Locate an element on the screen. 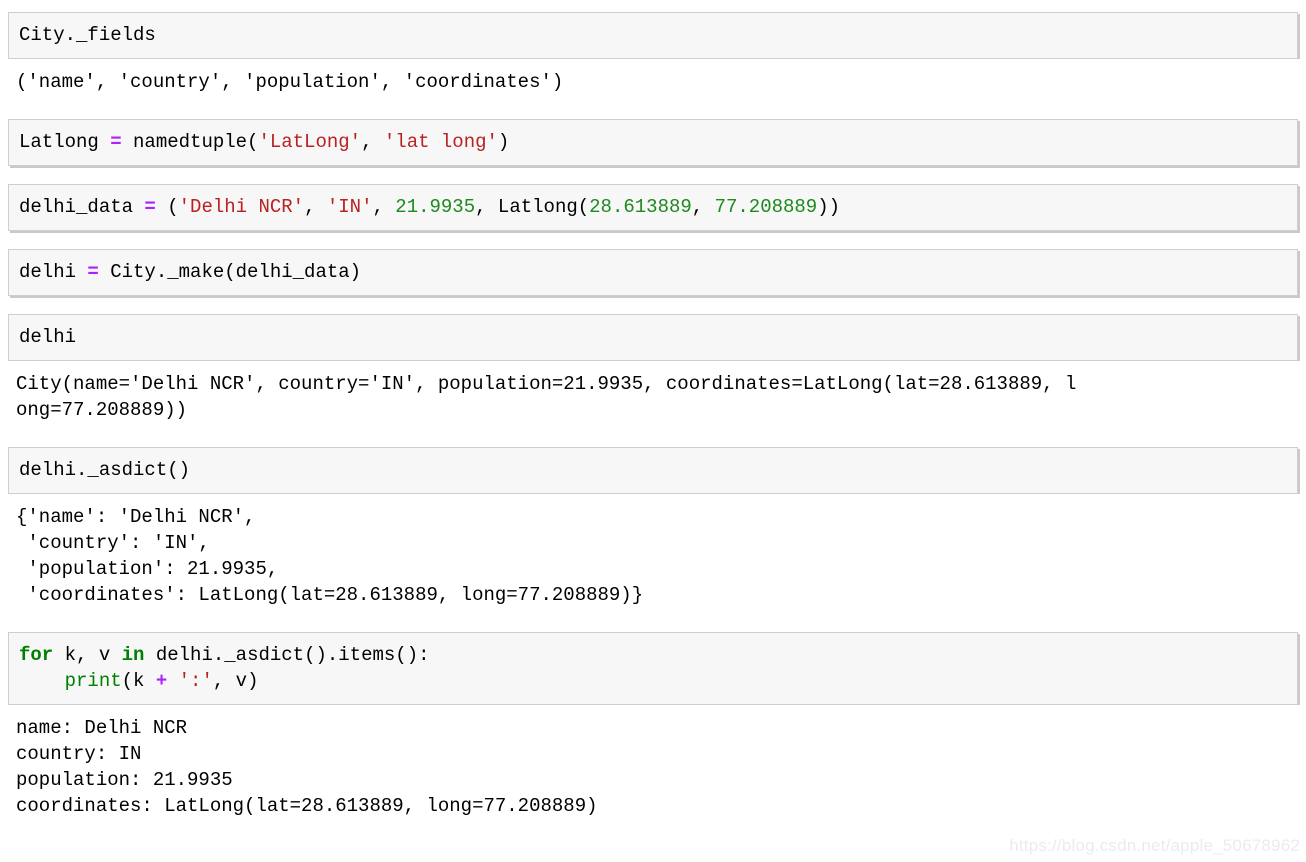  text-token: {'name': 'Delhi NCR', is located at coordinates (136, 517).